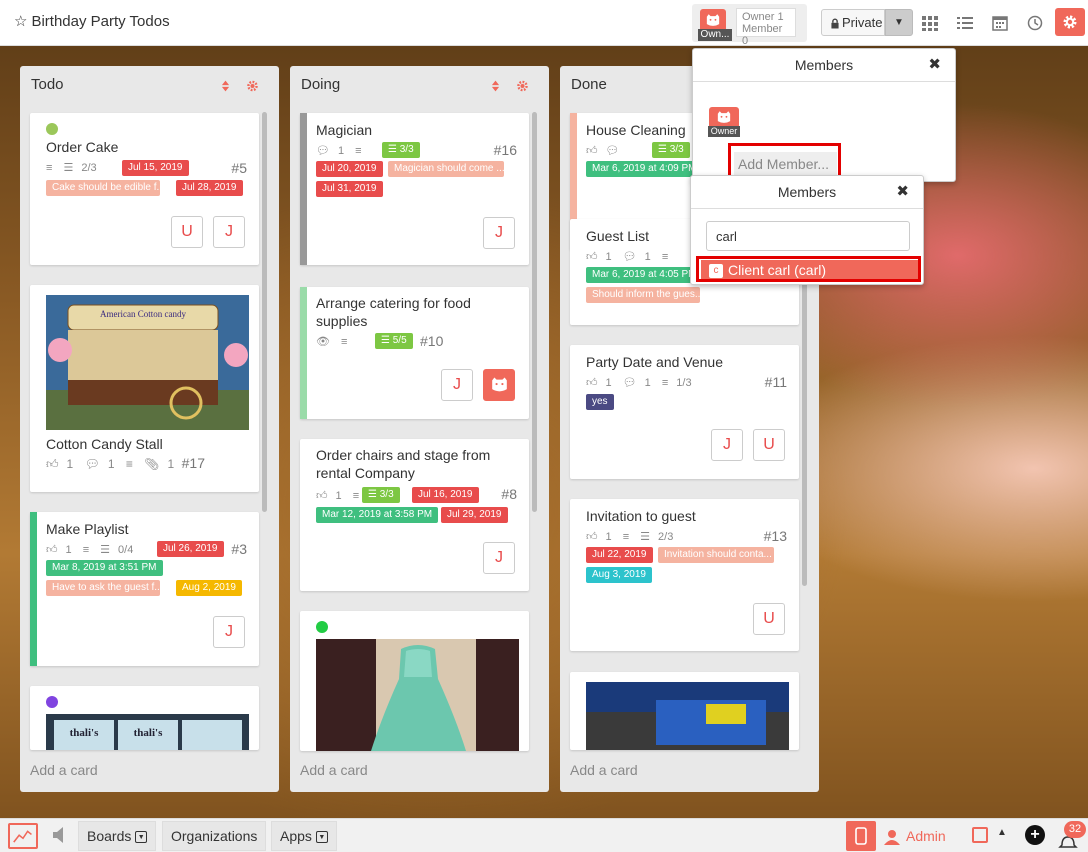 This screenshot has height=852, width=1088. What do you see at coordinates (899, 22) in the screenshot?
I see `visibility-dropdown-caret: ▼` at bounding box center [899, 22].